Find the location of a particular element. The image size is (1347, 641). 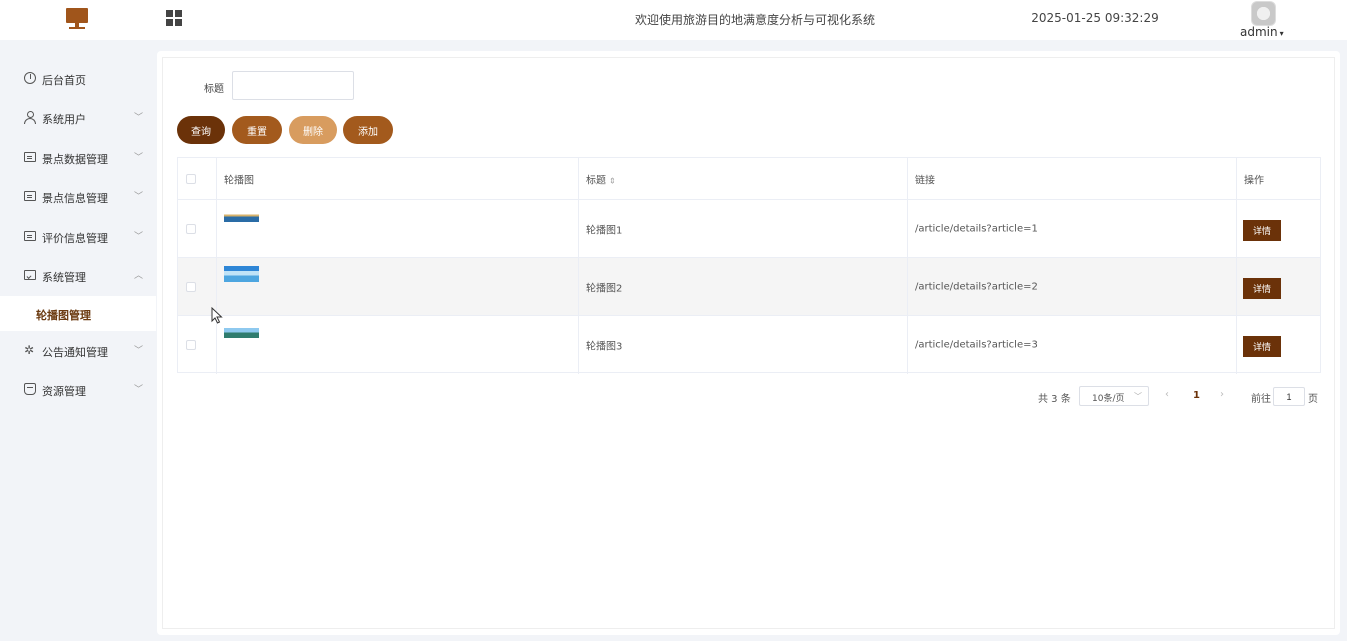

search-input is located at coordinates (293, 85).